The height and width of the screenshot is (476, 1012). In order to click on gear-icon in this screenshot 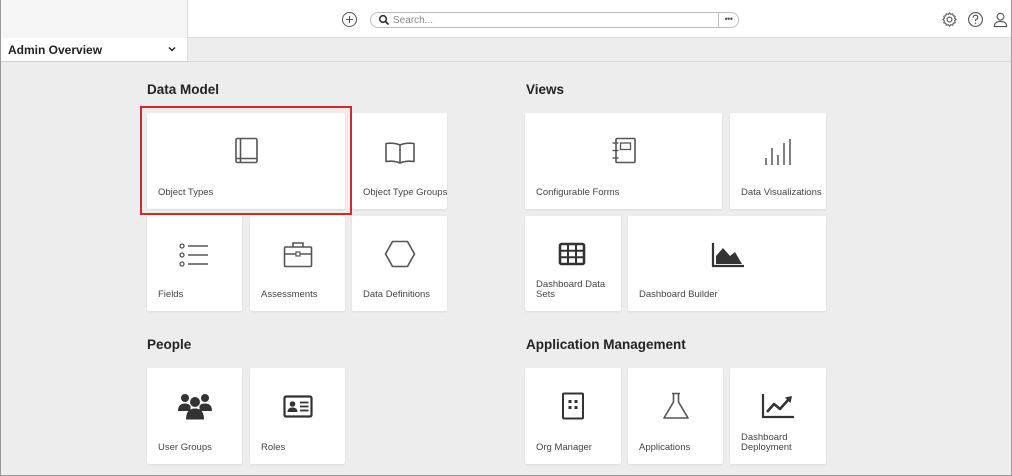, I will do `click(949, 19)`.